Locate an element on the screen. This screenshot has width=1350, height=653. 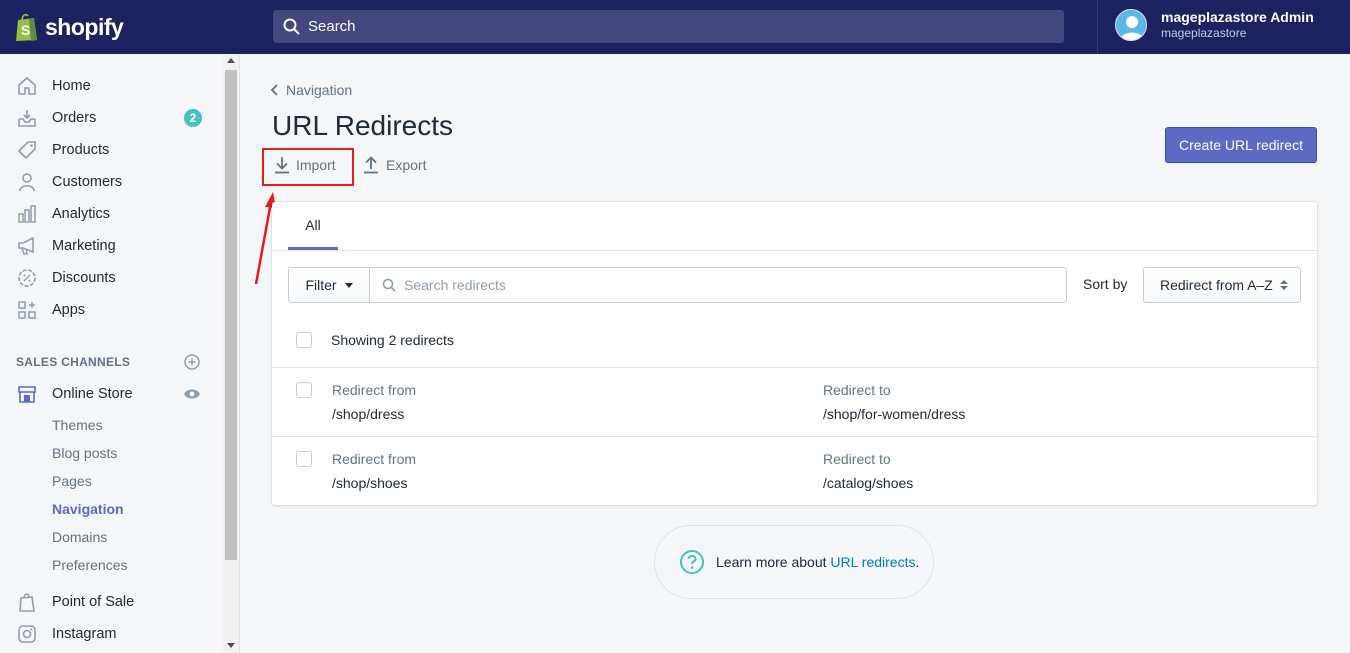
orders-count-badge: 2 is located at coordinates (193, 118).